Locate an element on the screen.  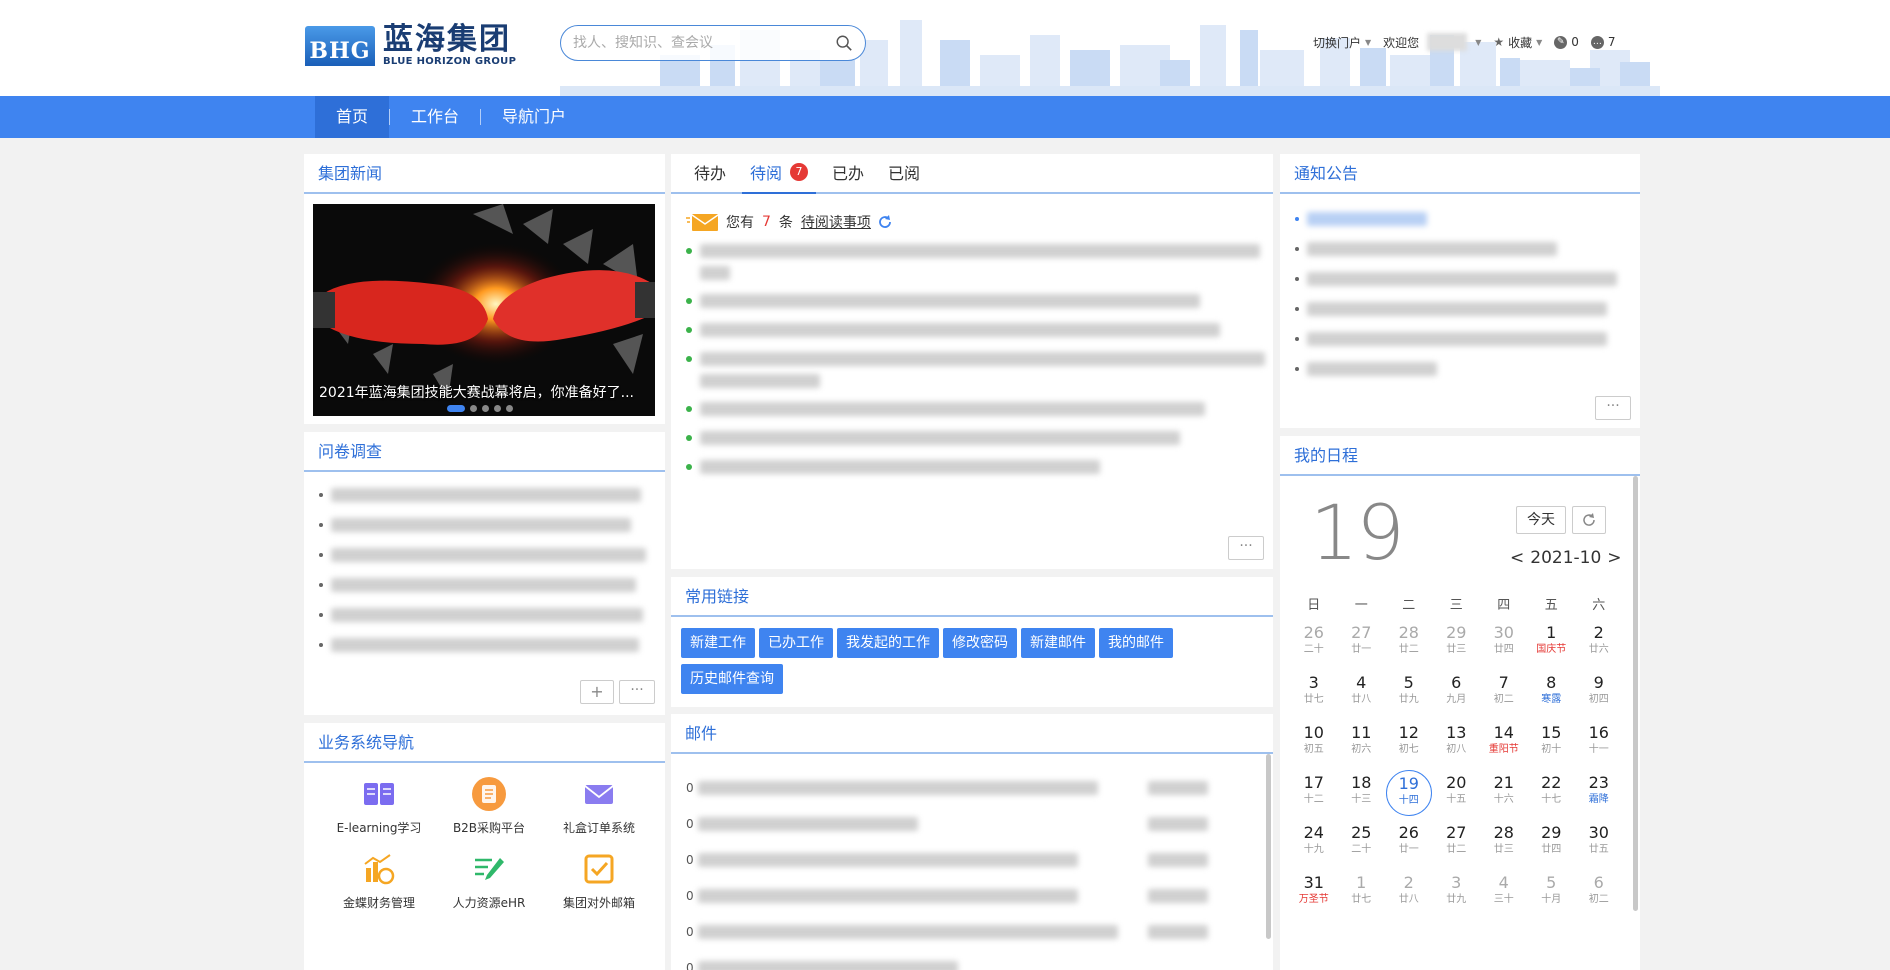
tab-todo: 待办 is located at coordinates (710, 176).